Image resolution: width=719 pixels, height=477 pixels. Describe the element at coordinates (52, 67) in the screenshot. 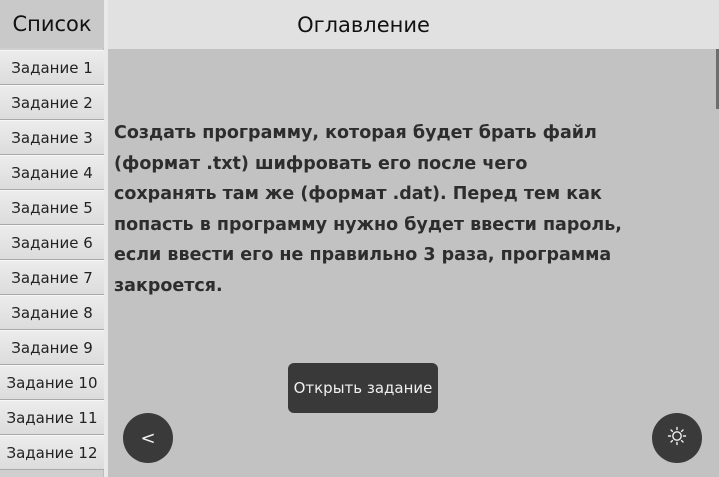

I see `sidebar-item-task-1: Задание 1` at that location.